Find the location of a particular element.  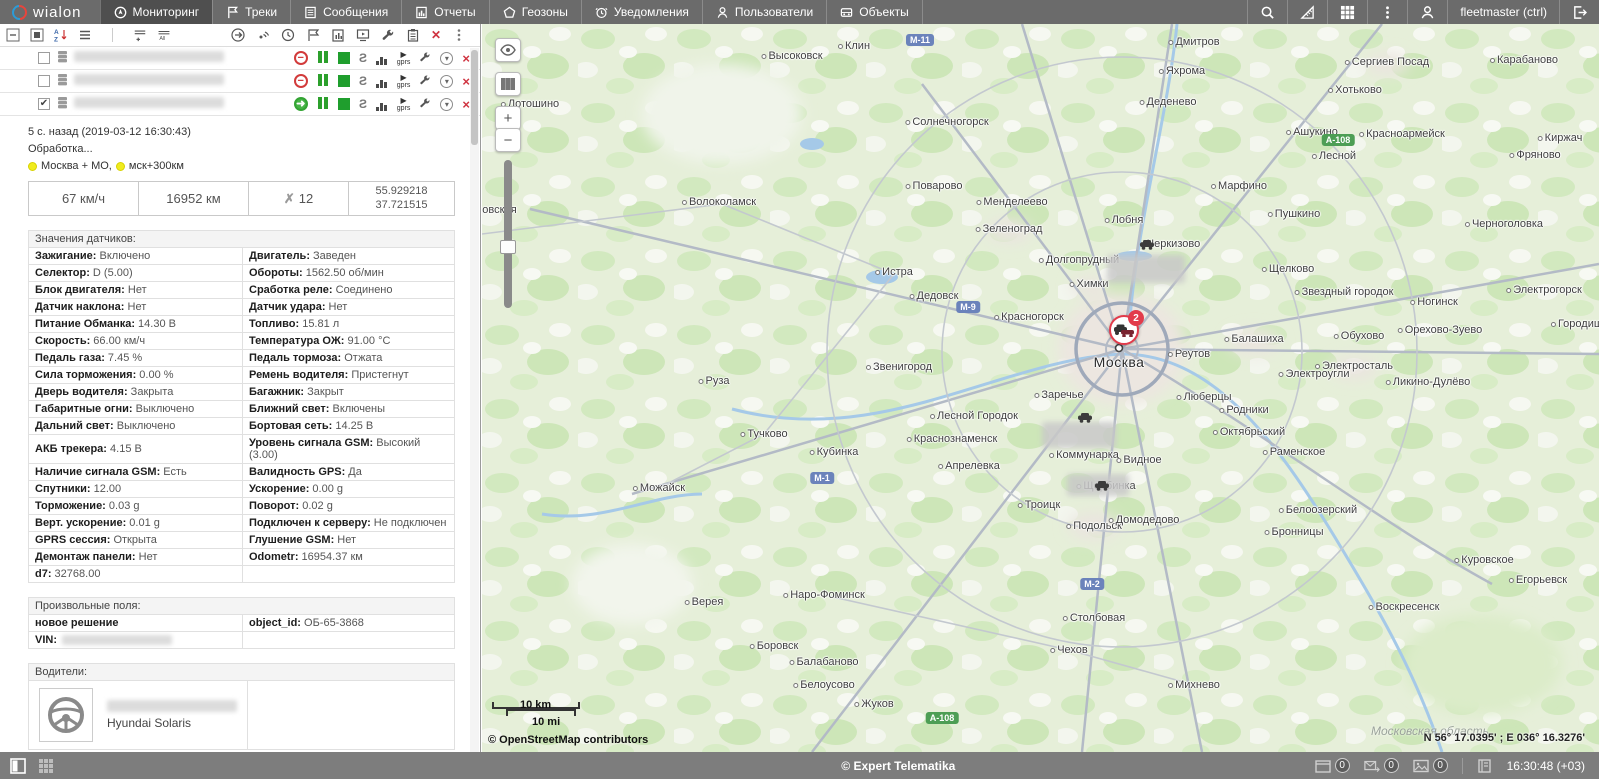

follow-units-icon is located at coordinates (238, 35).